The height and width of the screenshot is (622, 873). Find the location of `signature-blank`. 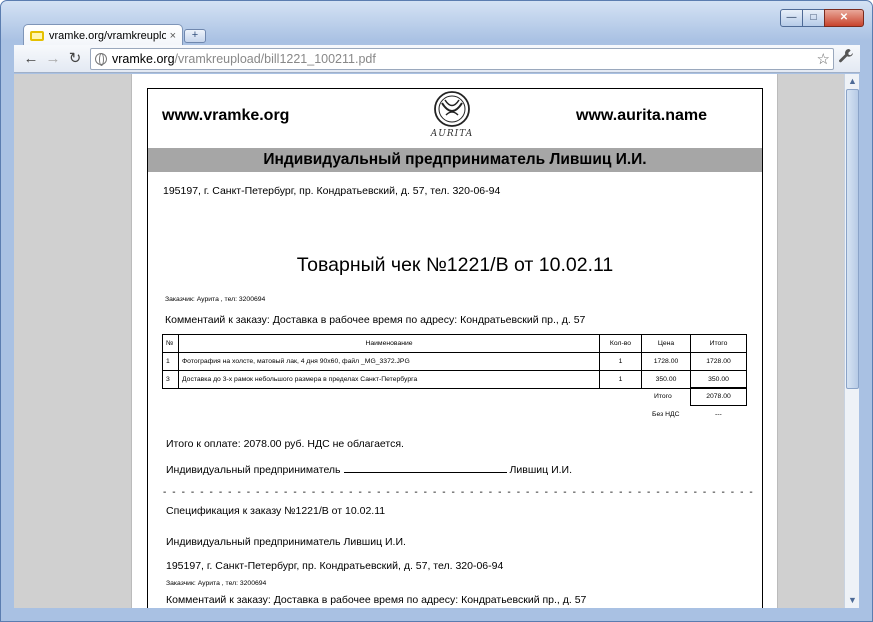

signature-blank is located at coordinates (425, 468).